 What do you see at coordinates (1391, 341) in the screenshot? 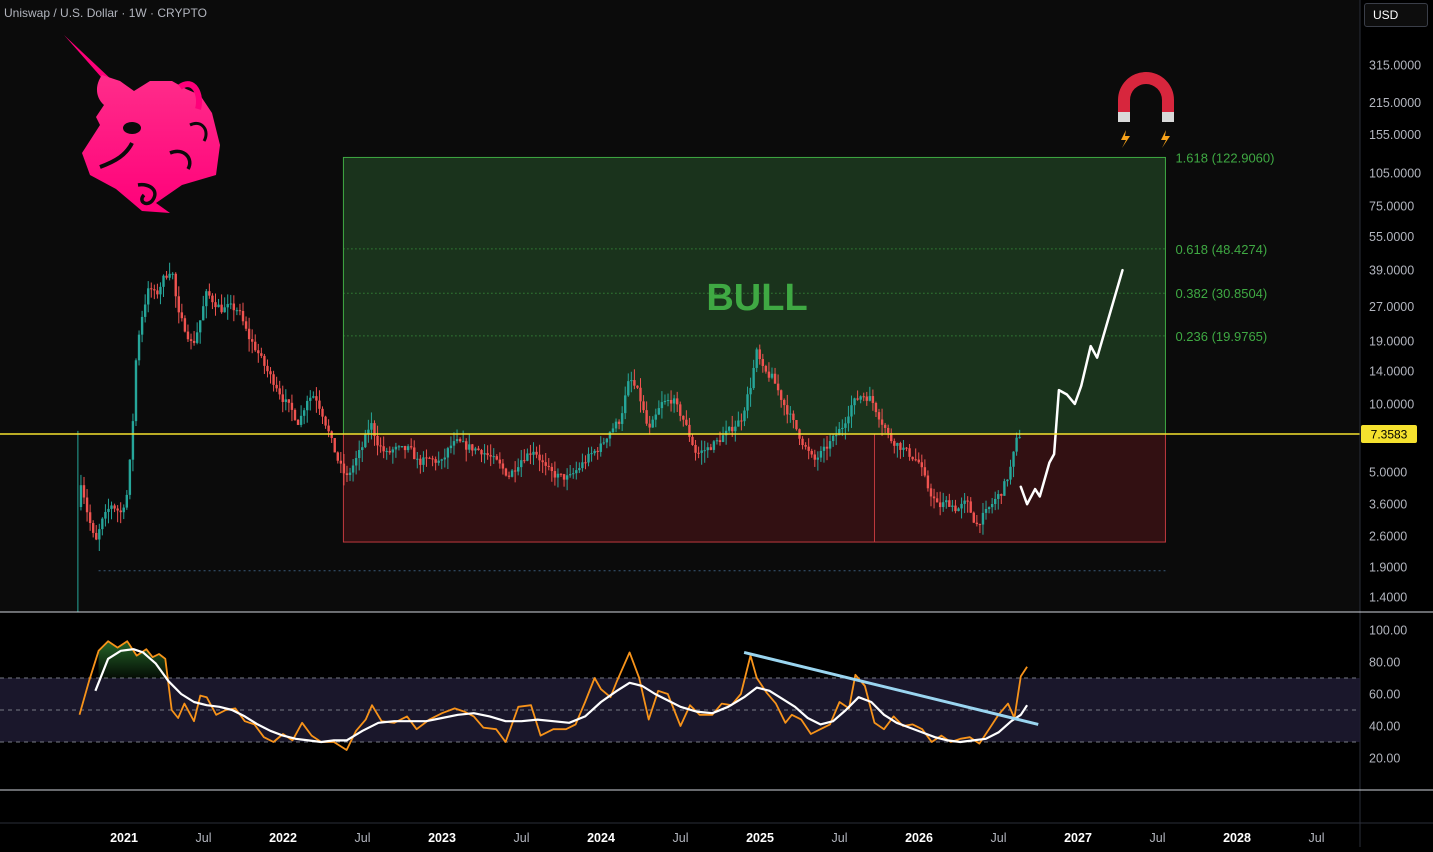
I see `price-axis-tick: 19.0000` at bounding box center [1391, 341].